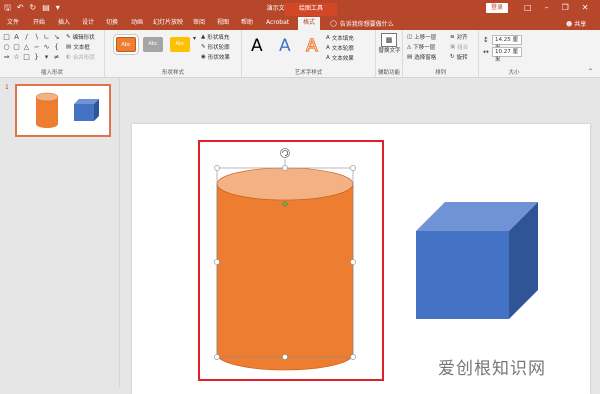 The width and height of the screenshot is (600, 394). Describe the element at coordinates (126, 44) in the screenshot. I see `shape-style-orange: Abc` at that location.